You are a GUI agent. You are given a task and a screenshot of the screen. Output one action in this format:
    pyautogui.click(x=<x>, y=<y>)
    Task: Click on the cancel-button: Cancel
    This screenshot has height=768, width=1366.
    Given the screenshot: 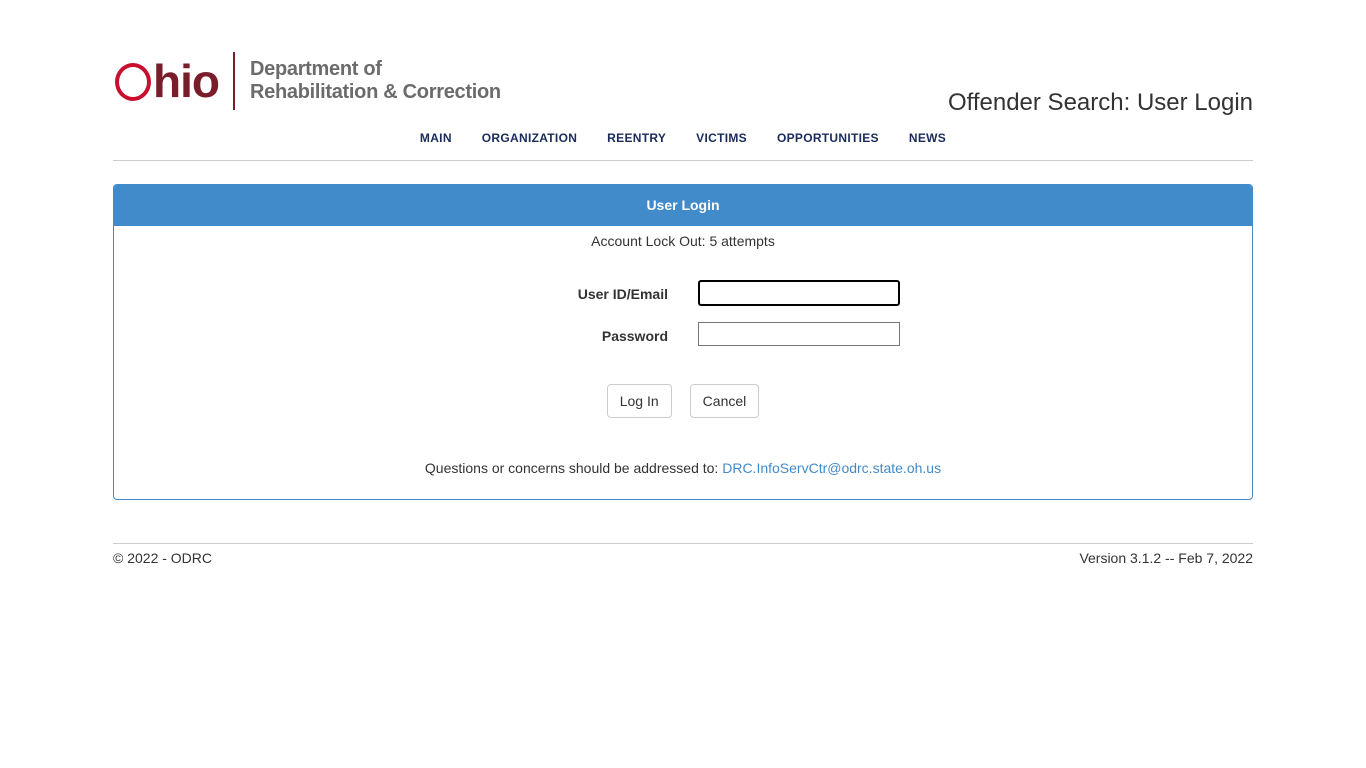 What is the action you would take?
    pyautogui.click(x=724, y=401)
    